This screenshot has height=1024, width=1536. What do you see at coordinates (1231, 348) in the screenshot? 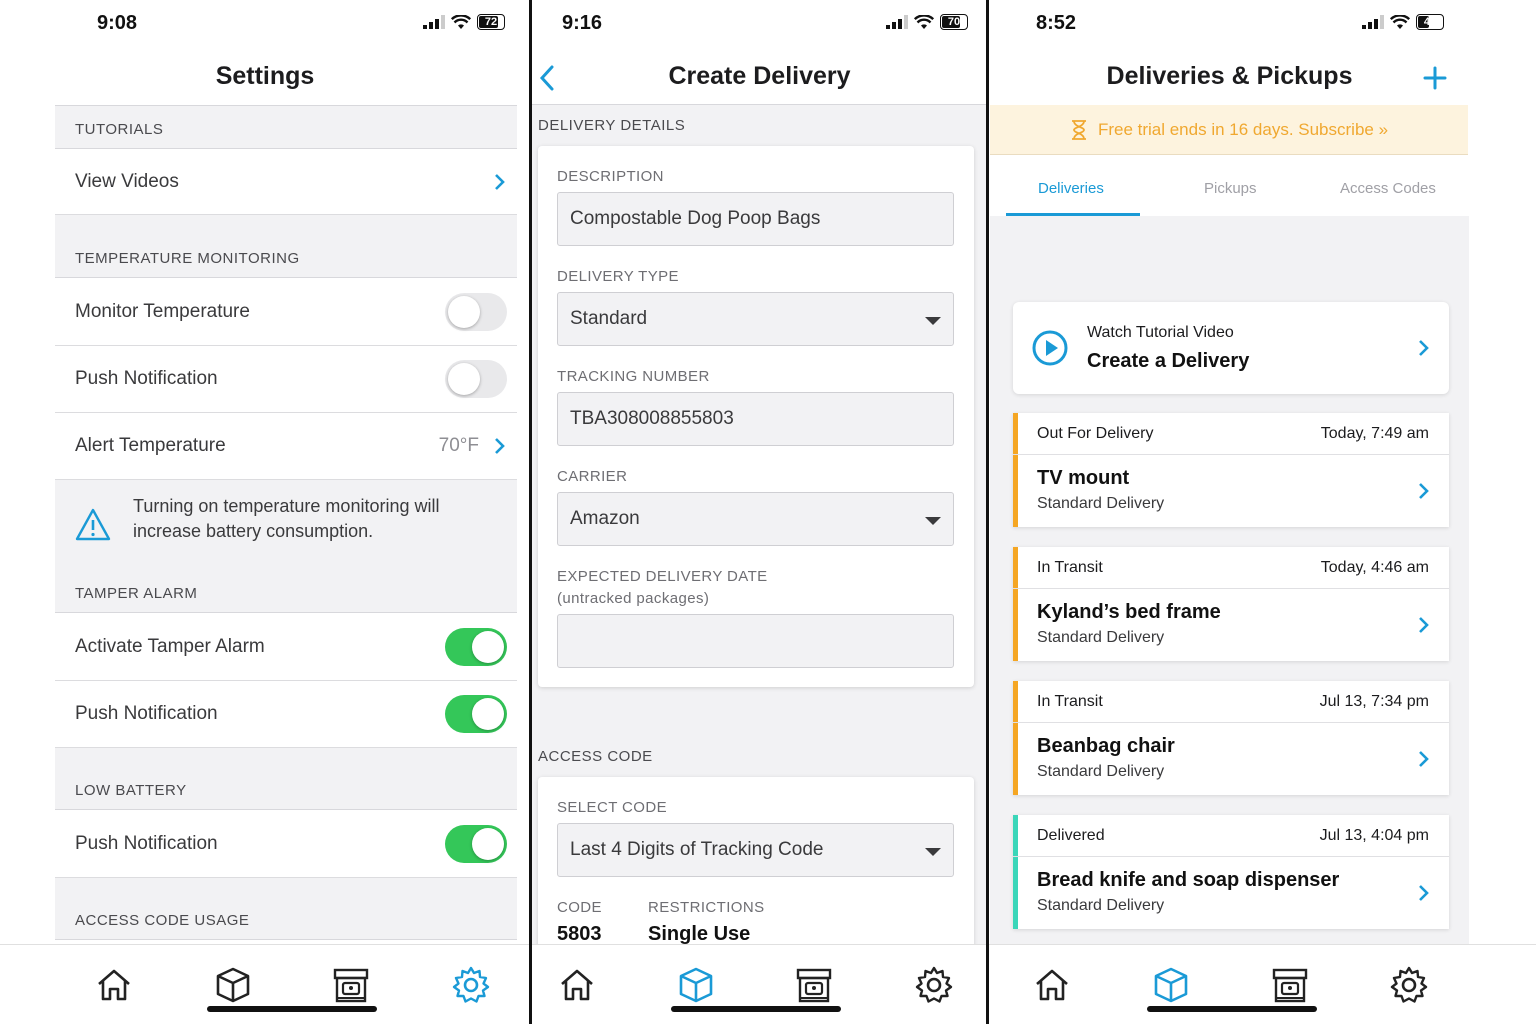
I see `tutorial-card: Watch Tutorial Video Create a Delivery` at bounding box center [1231, 348].